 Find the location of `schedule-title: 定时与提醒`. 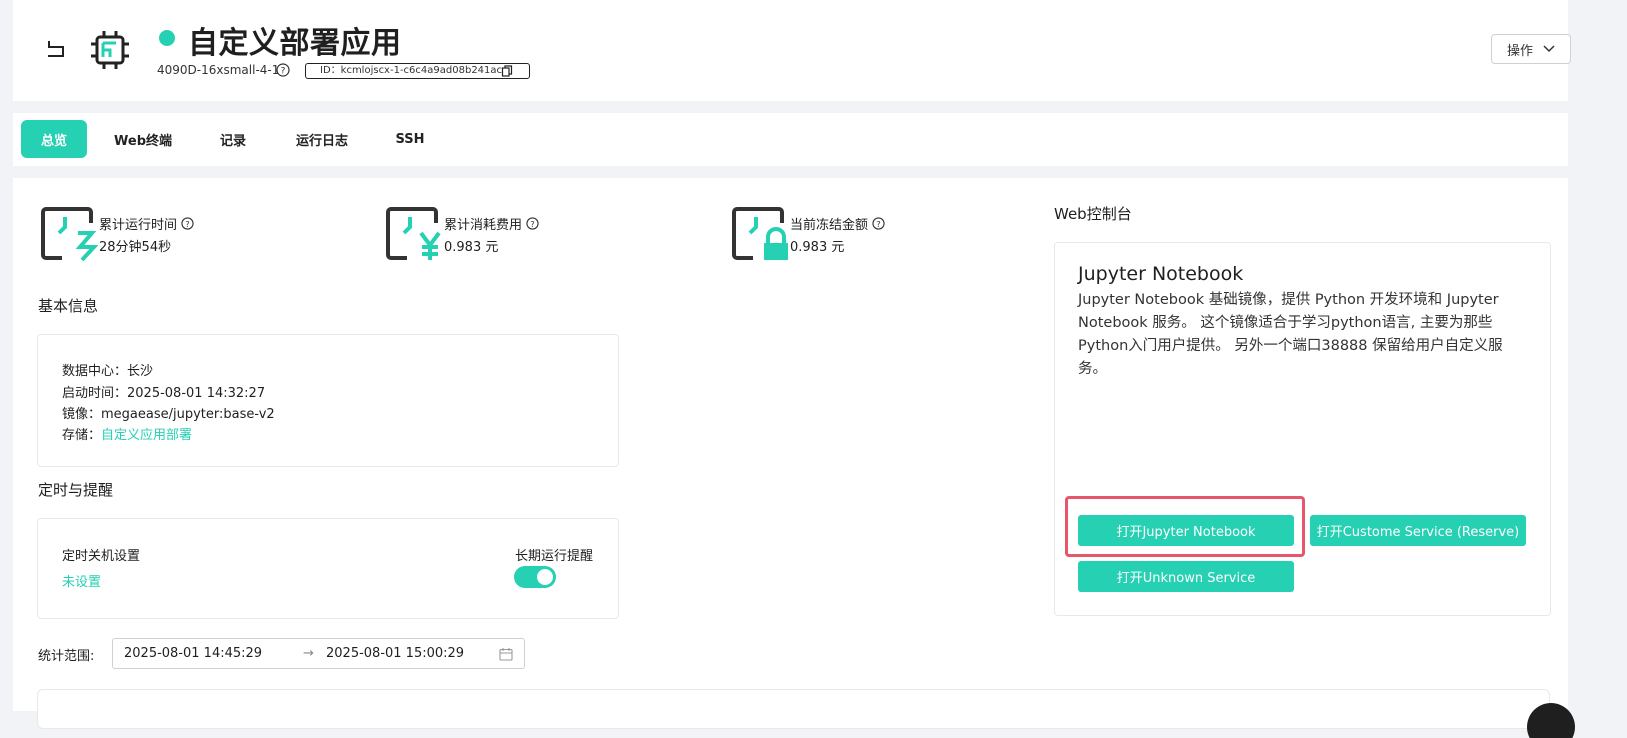

schedule-title: 定时与提醒 is located at coordinates (76, 490).